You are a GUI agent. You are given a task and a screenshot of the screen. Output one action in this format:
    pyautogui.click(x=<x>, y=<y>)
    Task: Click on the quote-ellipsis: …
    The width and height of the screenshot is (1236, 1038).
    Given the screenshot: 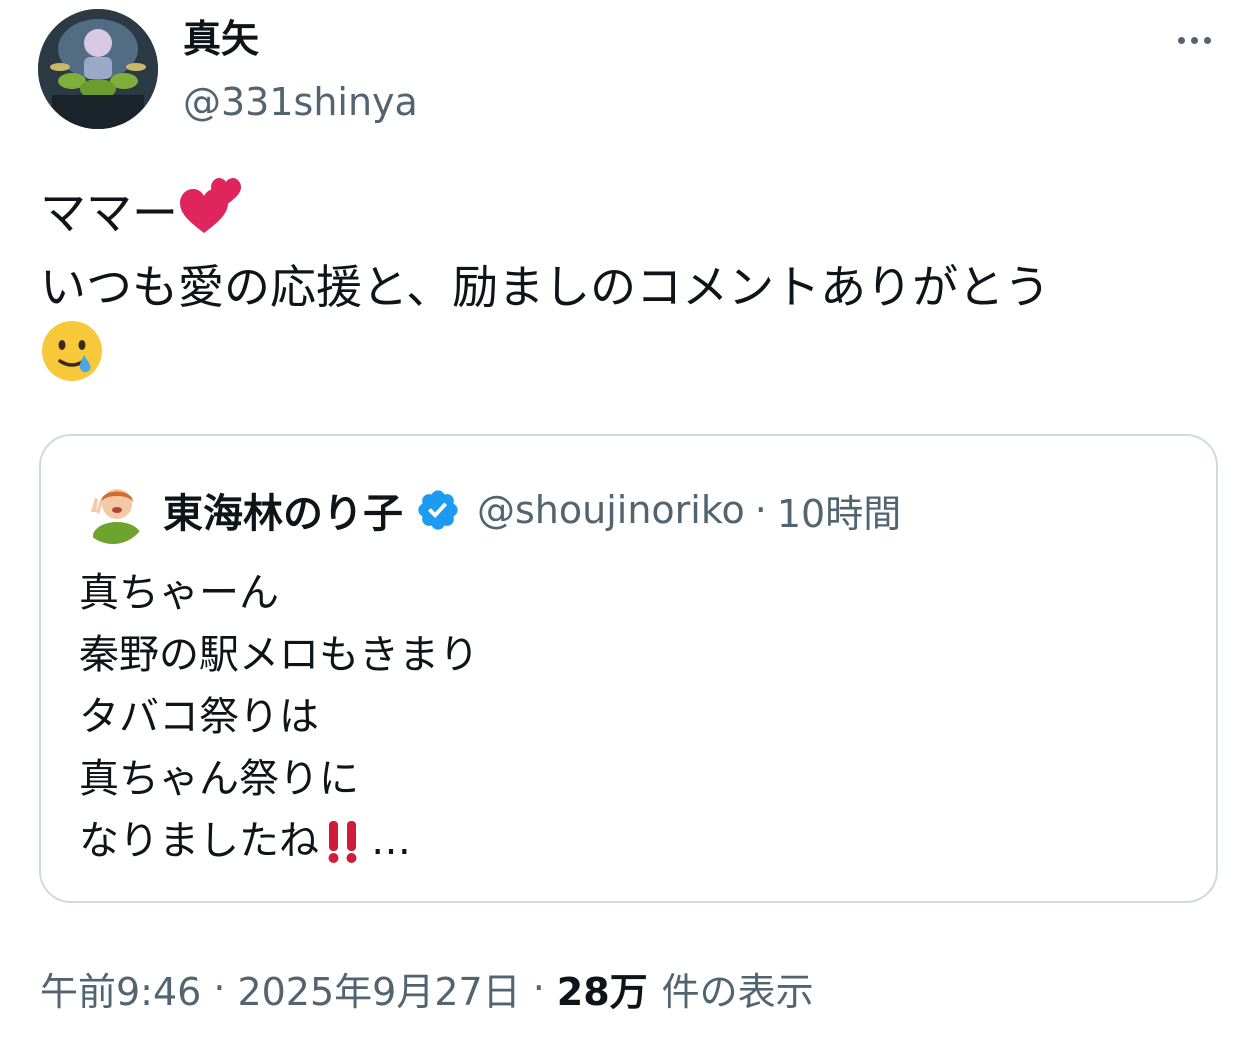 What is the action you would take?
    pyautogui.click(x=391, y=841)
    